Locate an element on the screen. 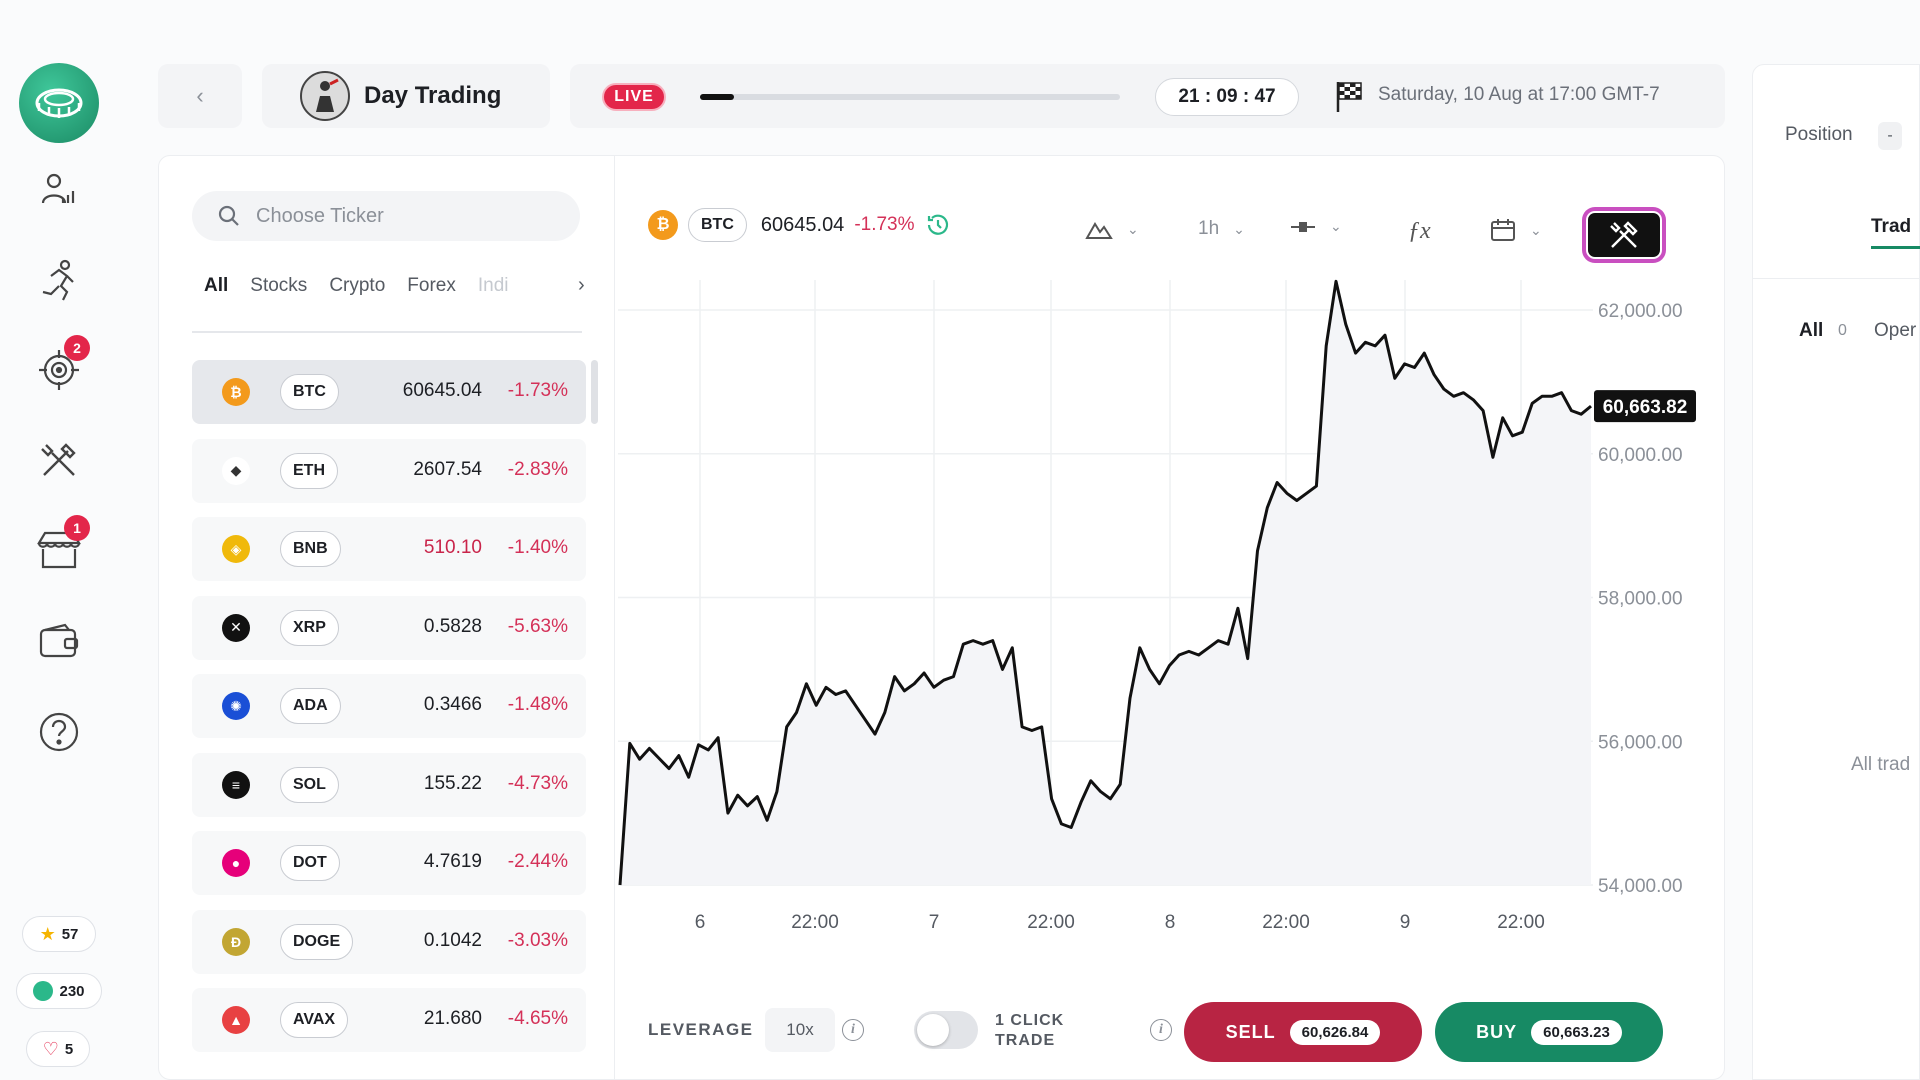 This screenshot has width=1920, height=1080. ticker-price: 4.7619 is located at coordinates (452, 861).